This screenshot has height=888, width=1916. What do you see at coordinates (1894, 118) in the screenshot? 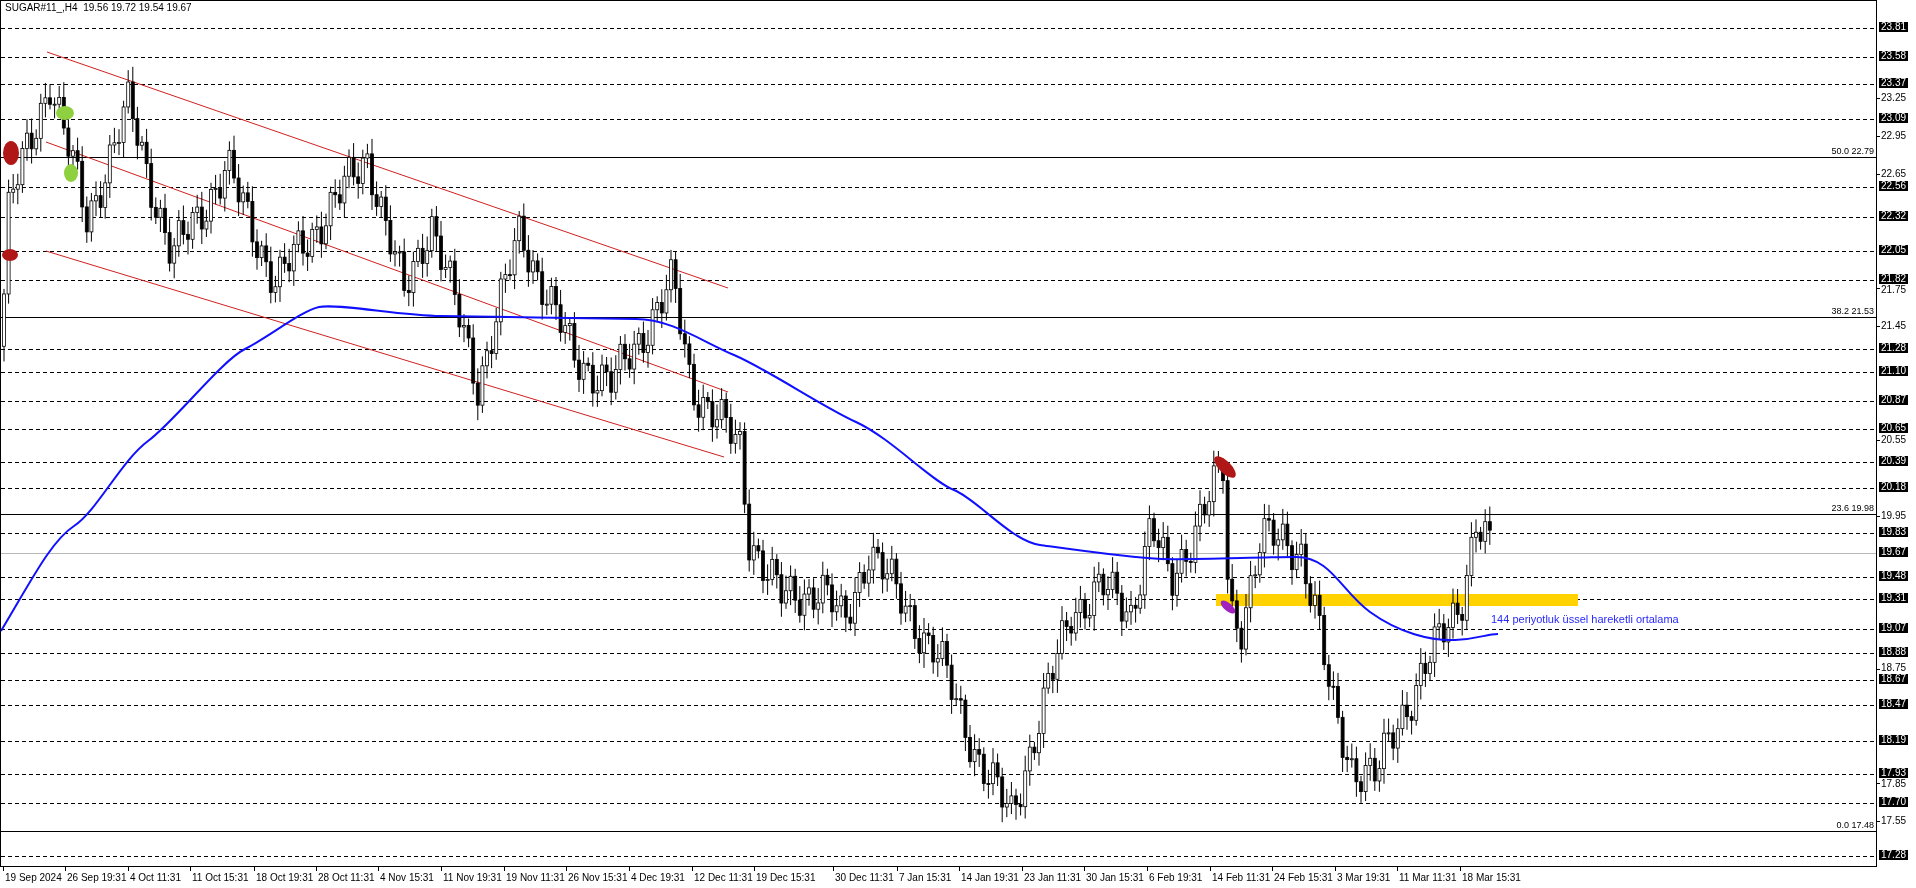
I see `price-level-label: 23.09` at bounding box center [1894, 118].